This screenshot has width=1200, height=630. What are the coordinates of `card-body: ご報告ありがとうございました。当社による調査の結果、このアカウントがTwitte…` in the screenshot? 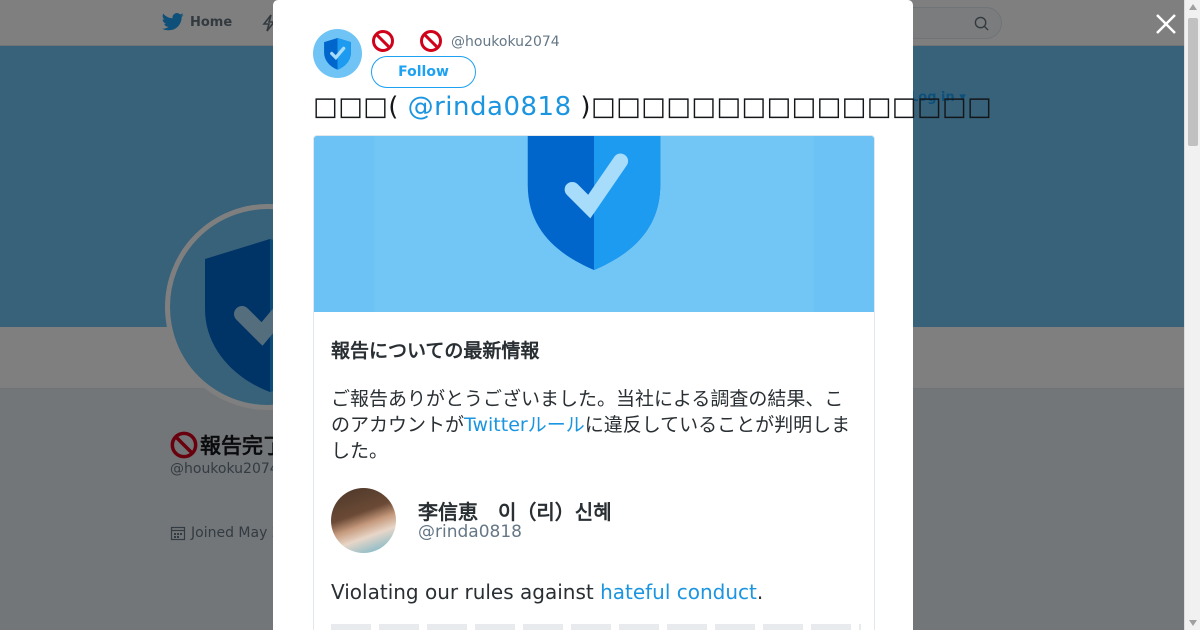 It's located at (596, 425).